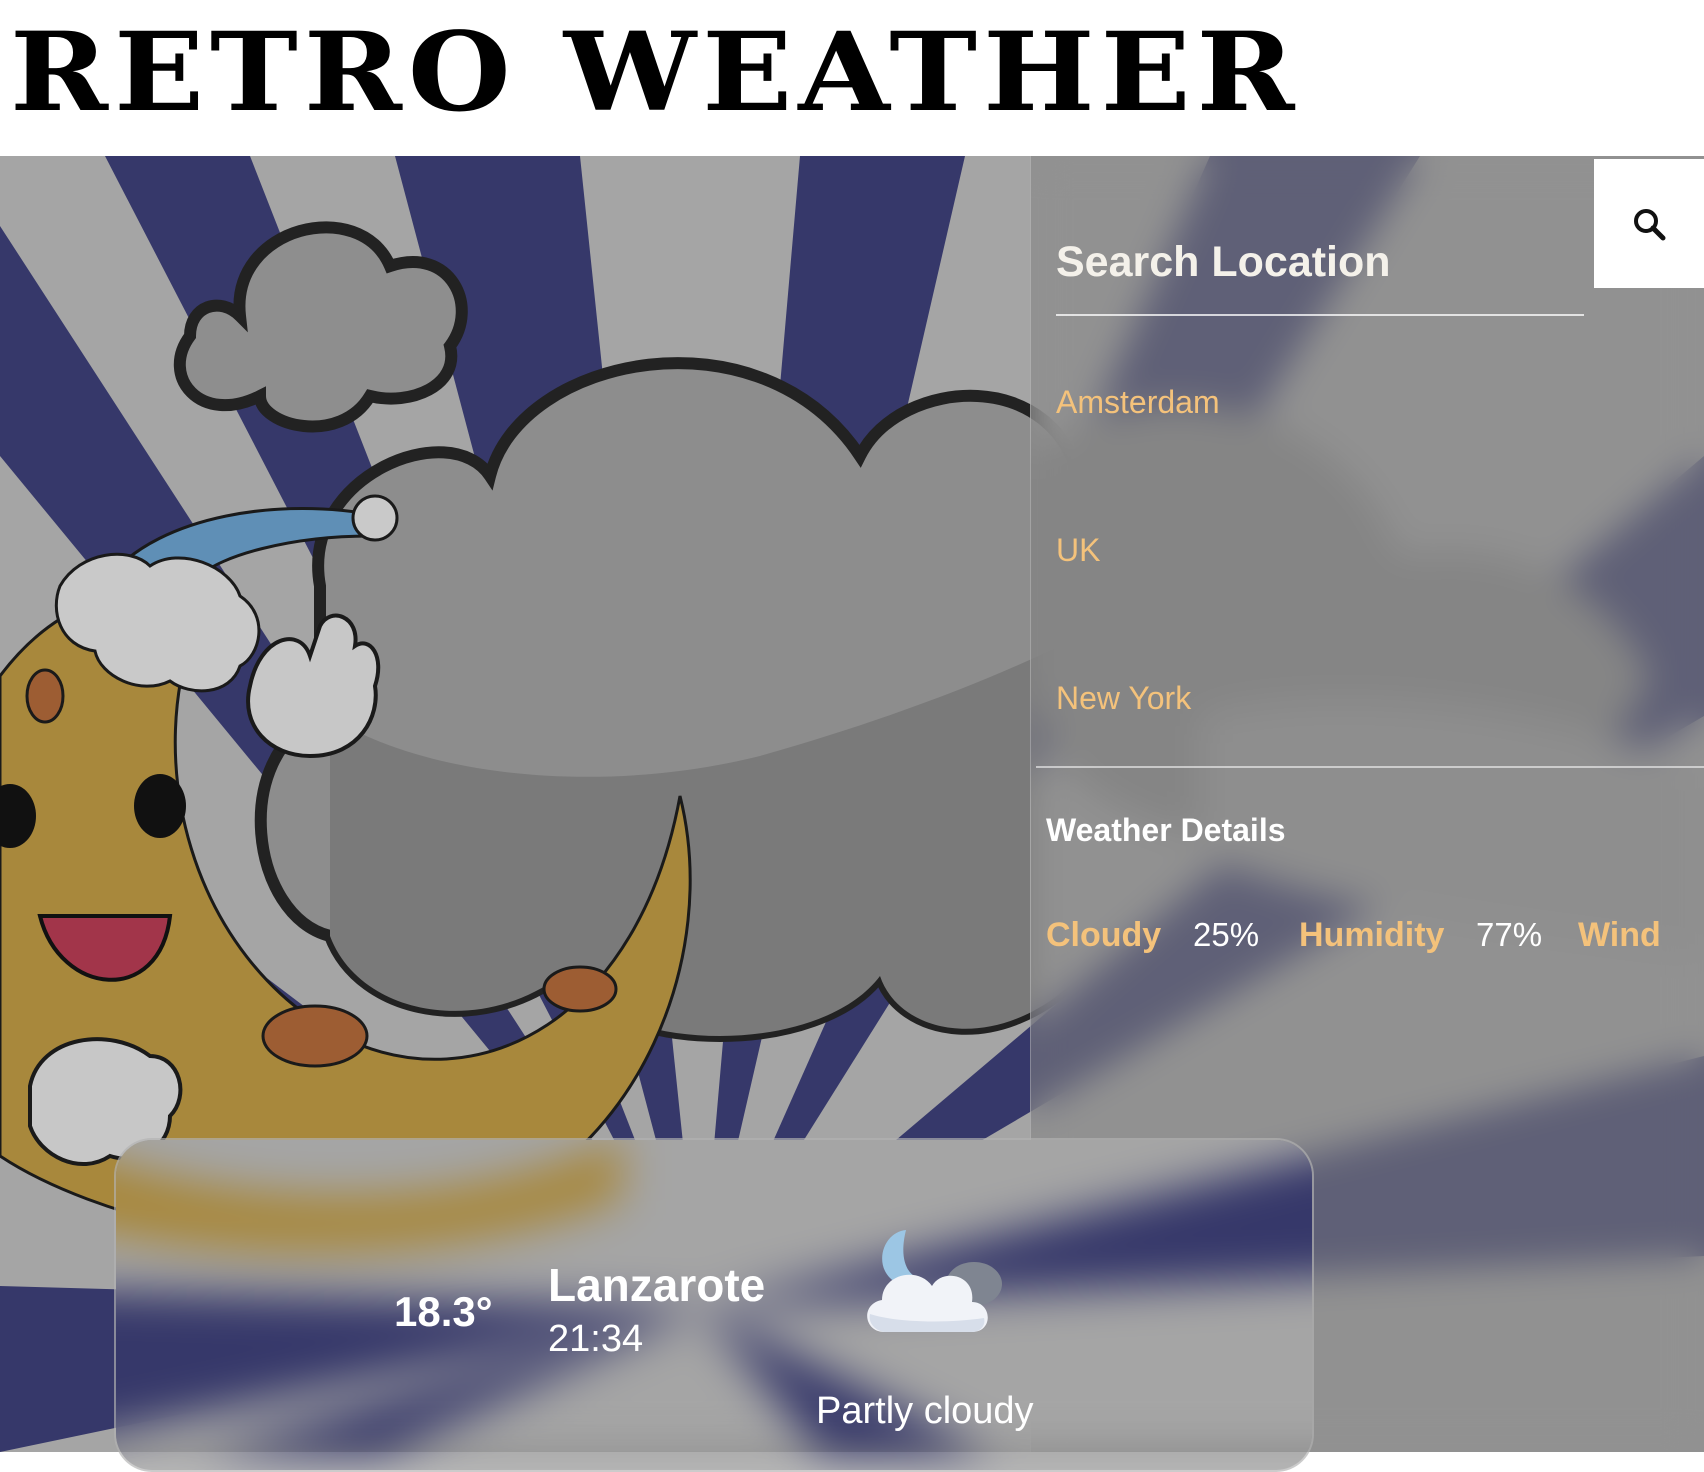 The width and height of the screenshot is (1704, 1472). I want to click on detail-value-humidity: 77%, so click(1509, 934).